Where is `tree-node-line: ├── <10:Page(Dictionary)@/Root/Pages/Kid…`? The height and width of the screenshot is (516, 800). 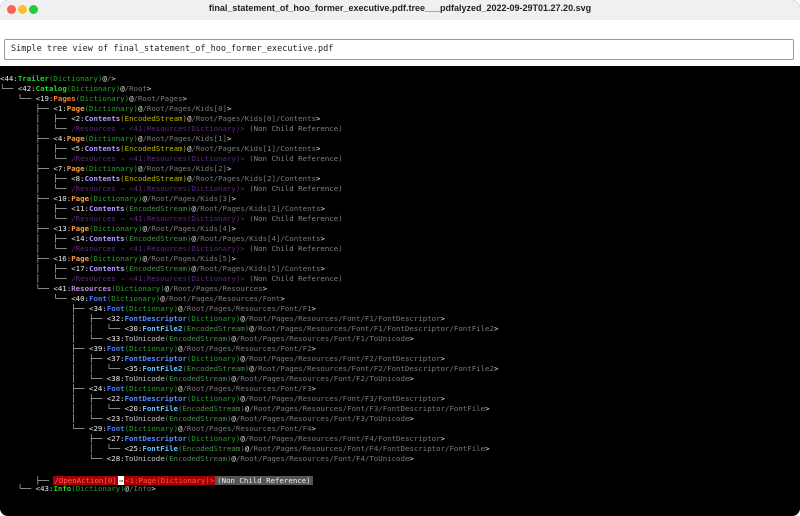 tree-node-line: ├── <10:Page(Dictionary)@/Root/Pages/Kid… is located at coordinates (118, 199).